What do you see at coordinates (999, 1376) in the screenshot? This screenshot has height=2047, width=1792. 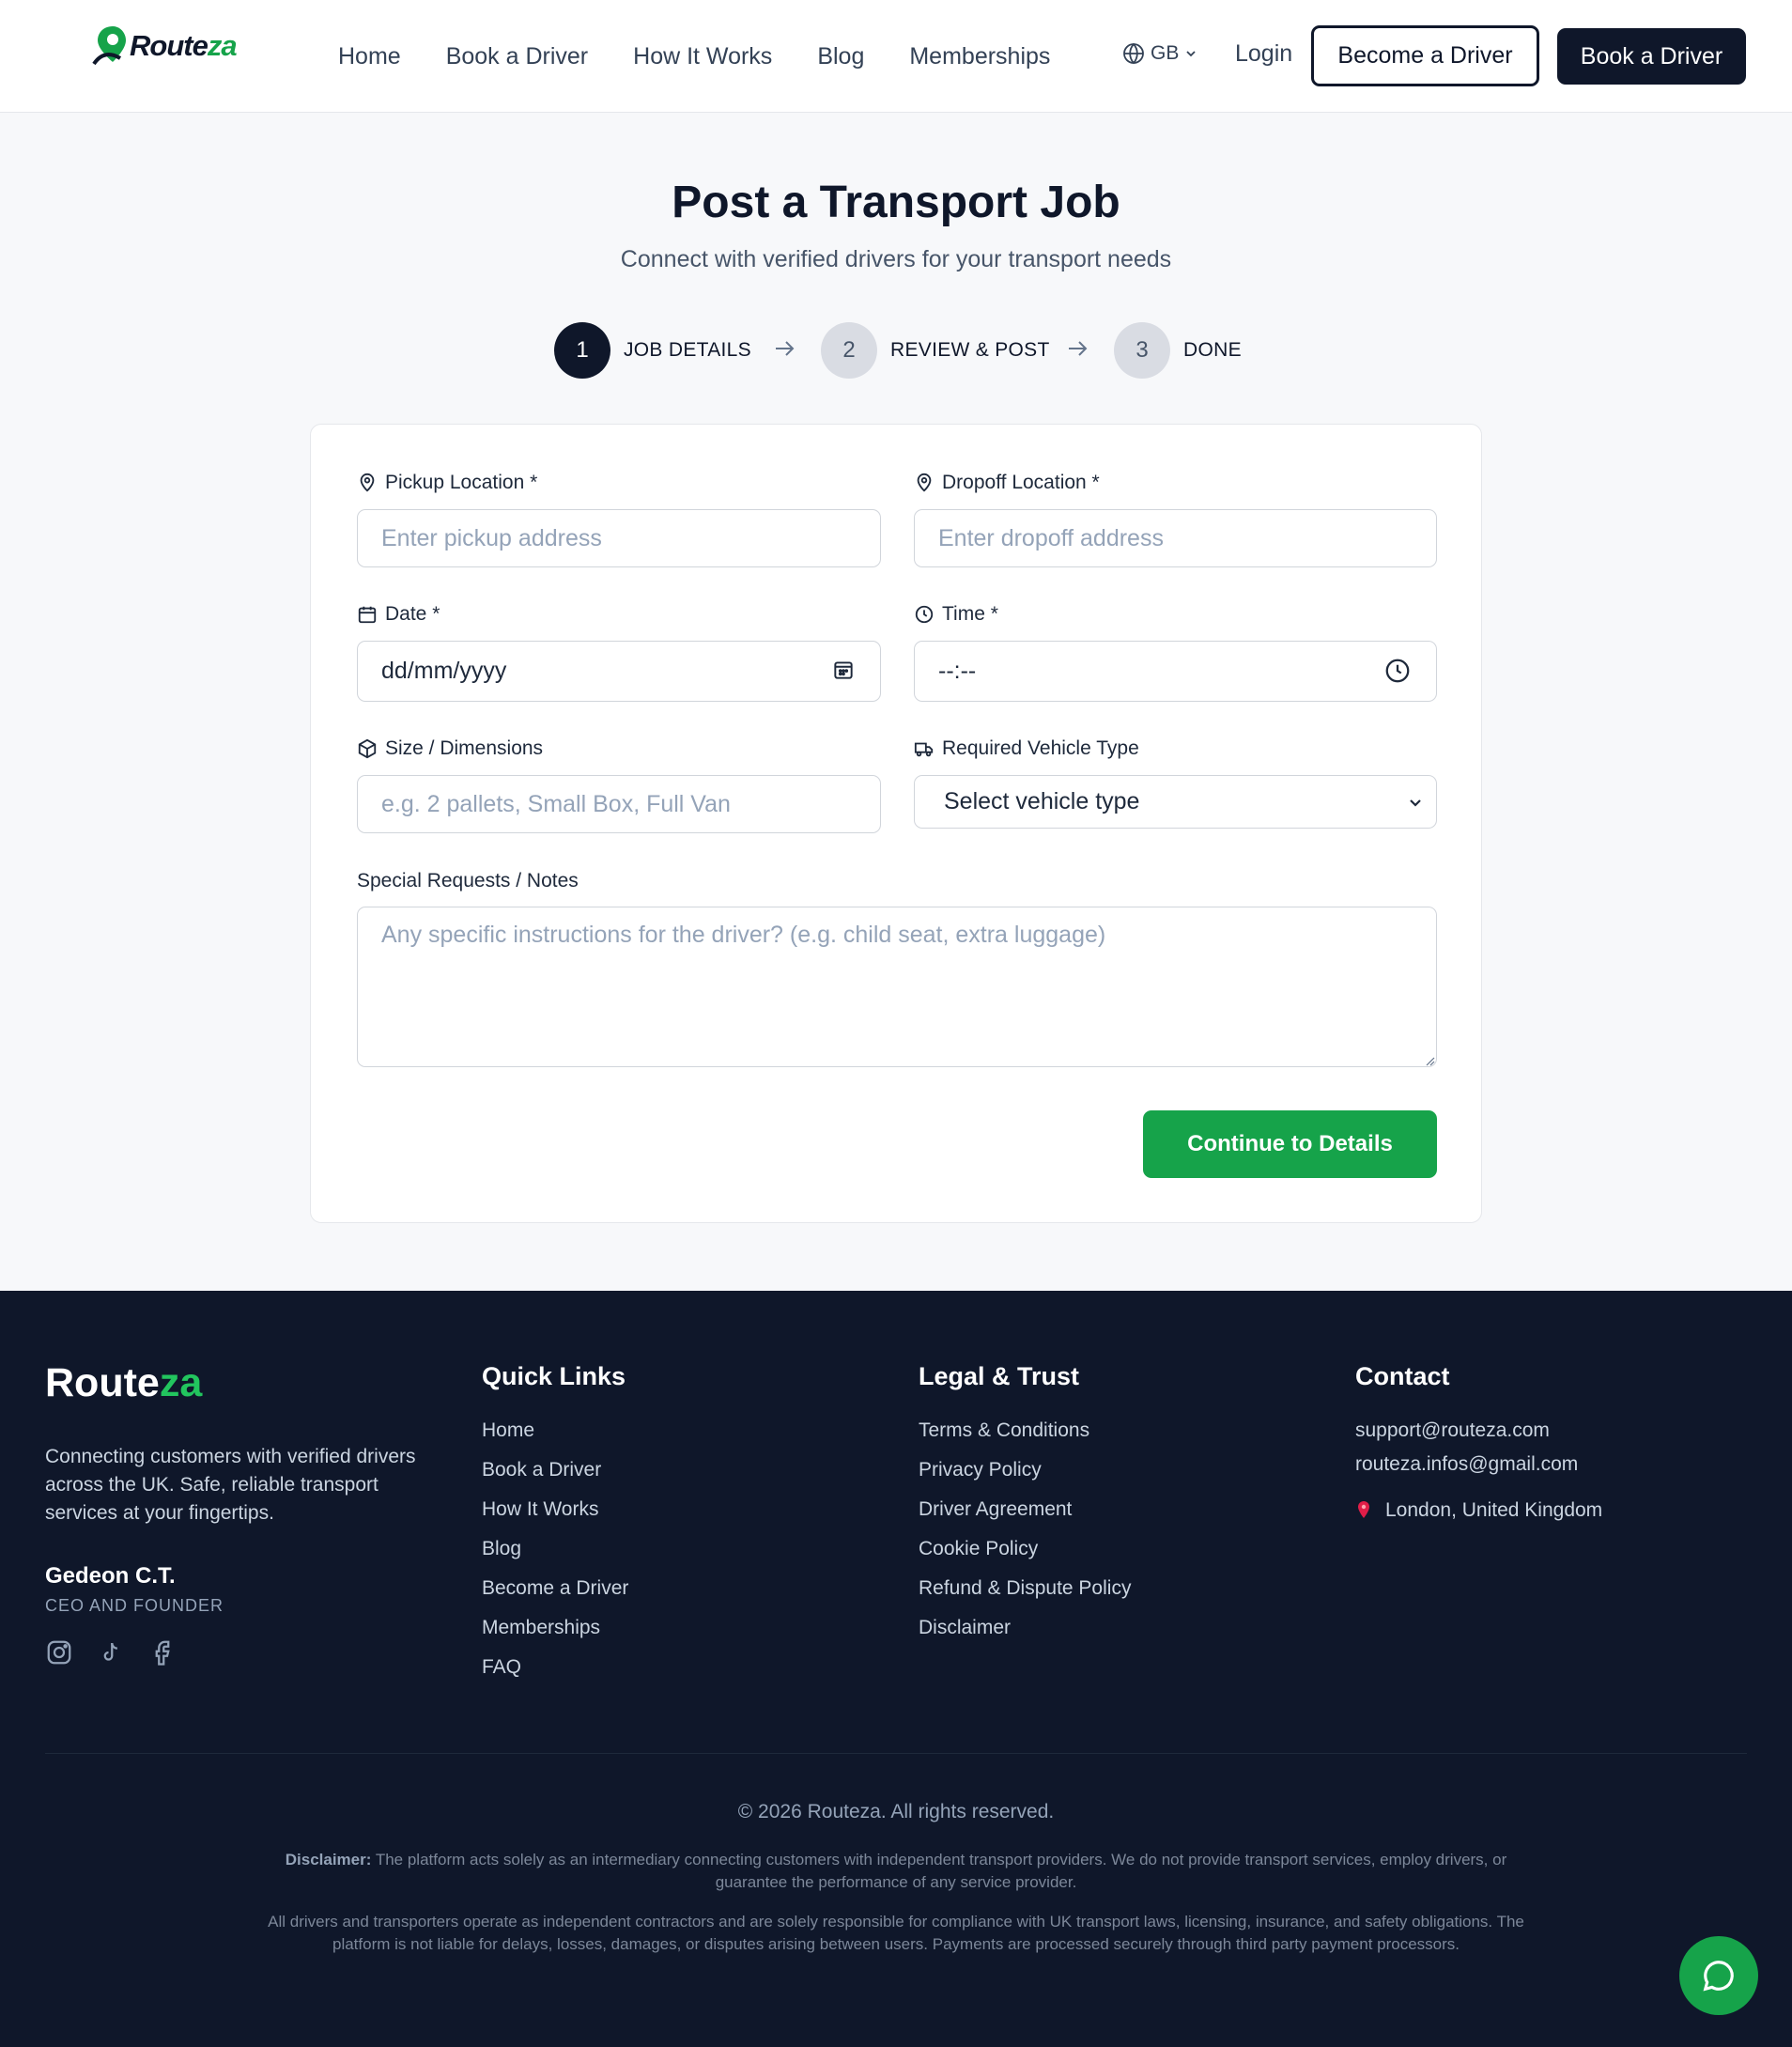 I see `legal-title: Legal & Trust` at bounding box center [999, 1376].